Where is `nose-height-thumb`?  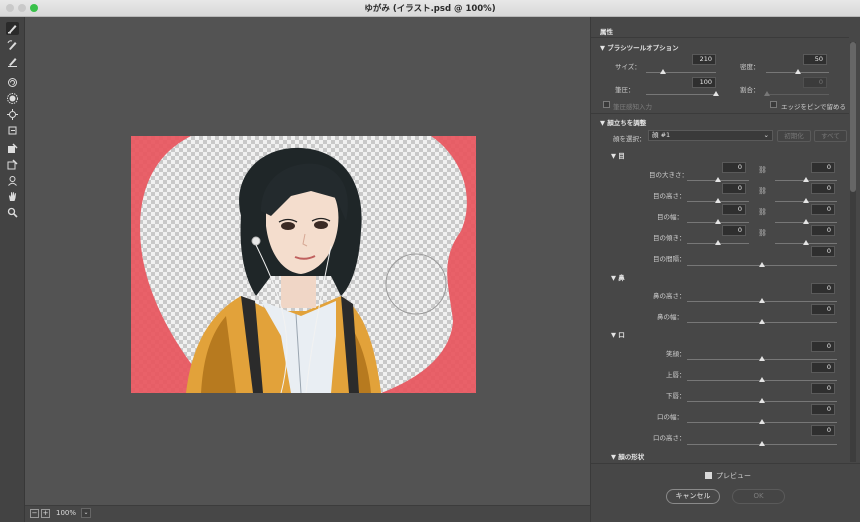
nose-height-thumb is located at coordinates (762, 300).